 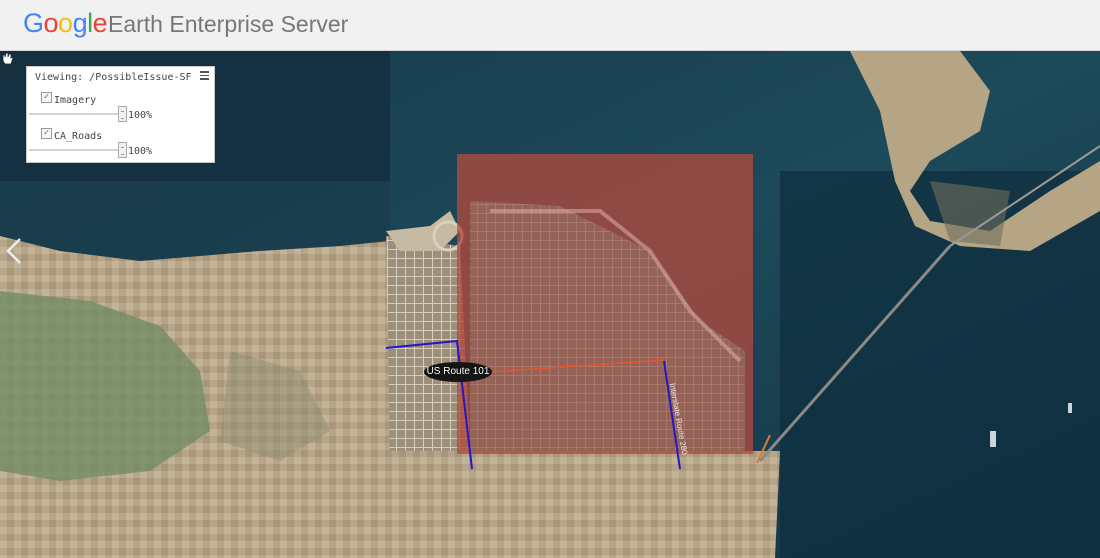 I want to click on viewing-label: Viewing: /PossibleIssue-SF, so click(x=113, y=77).